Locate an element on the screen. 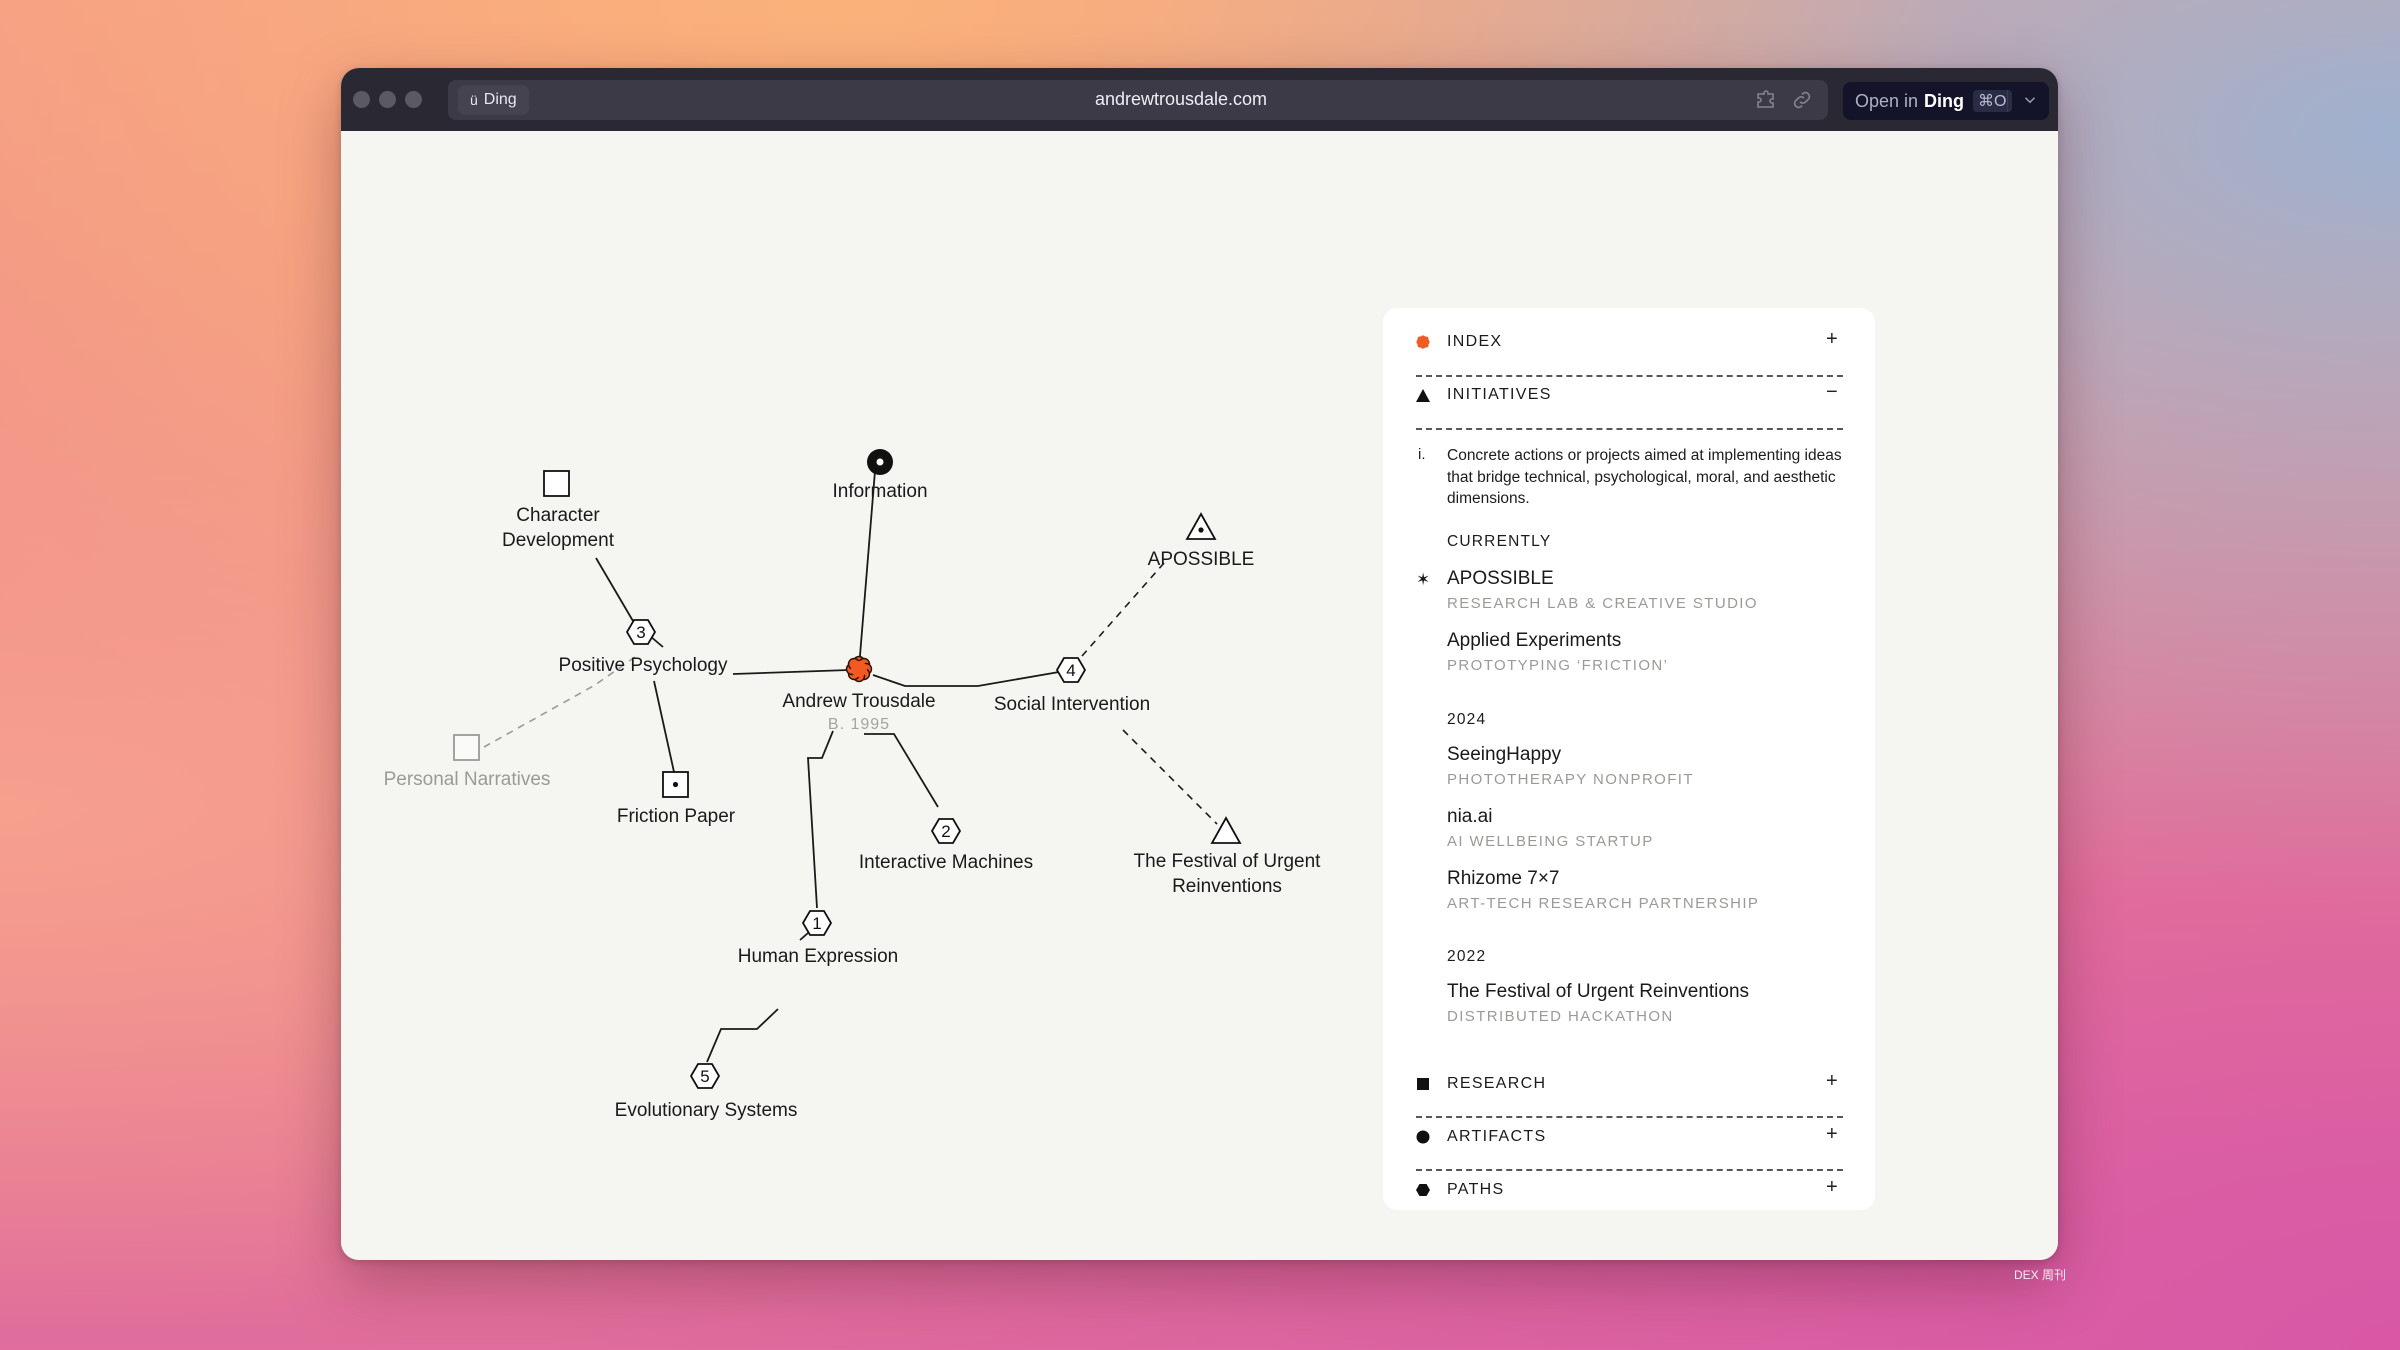 This screenshot has width=2400, height=1350. section-label: RESEARCH is located at coordinates (1497, 1083).